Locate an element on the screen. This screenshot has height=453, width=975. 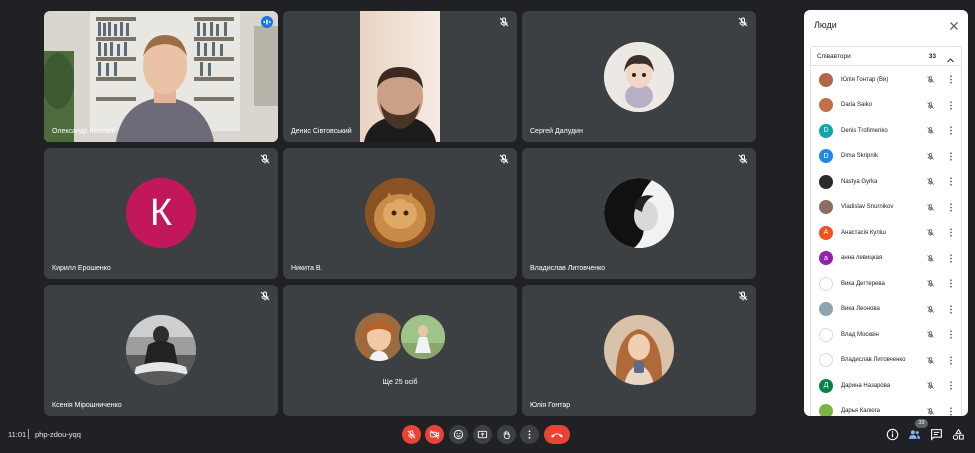
video-tile-kseniia: Ксенія Мірошниченко is located at coordinates (161, 350).